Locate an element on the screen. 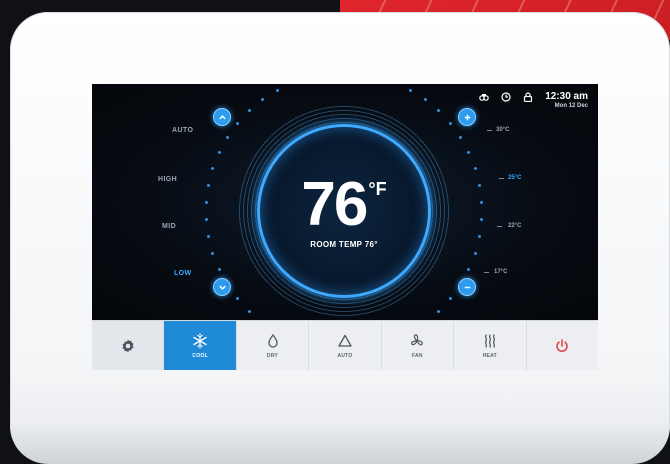 The width and height of the screenshot is (670, 464). temp-up-button is located at coordinates (467, 117).